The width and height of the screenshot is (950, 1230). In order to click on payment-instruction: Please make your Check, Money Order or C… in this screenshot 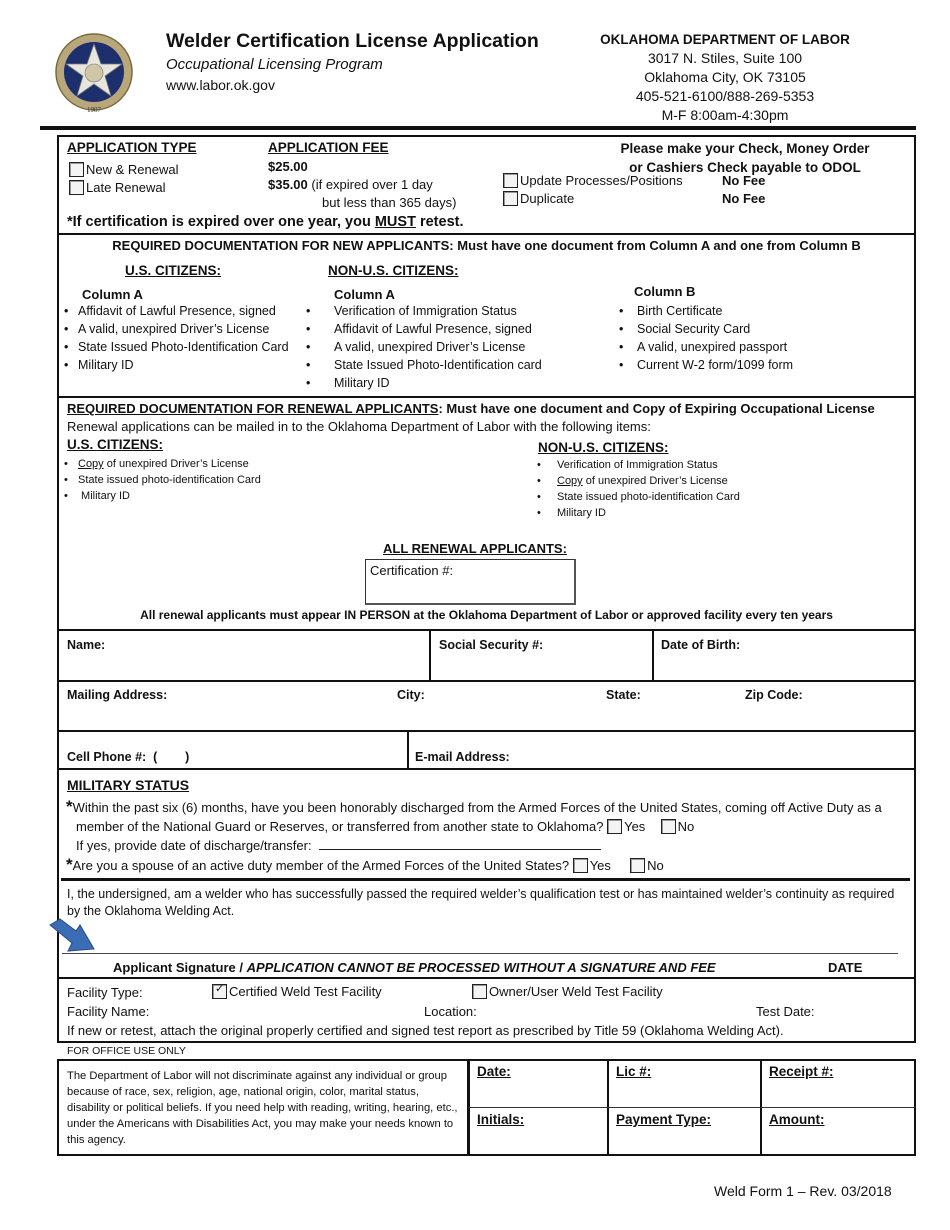, I will do `click(745, 158)`.